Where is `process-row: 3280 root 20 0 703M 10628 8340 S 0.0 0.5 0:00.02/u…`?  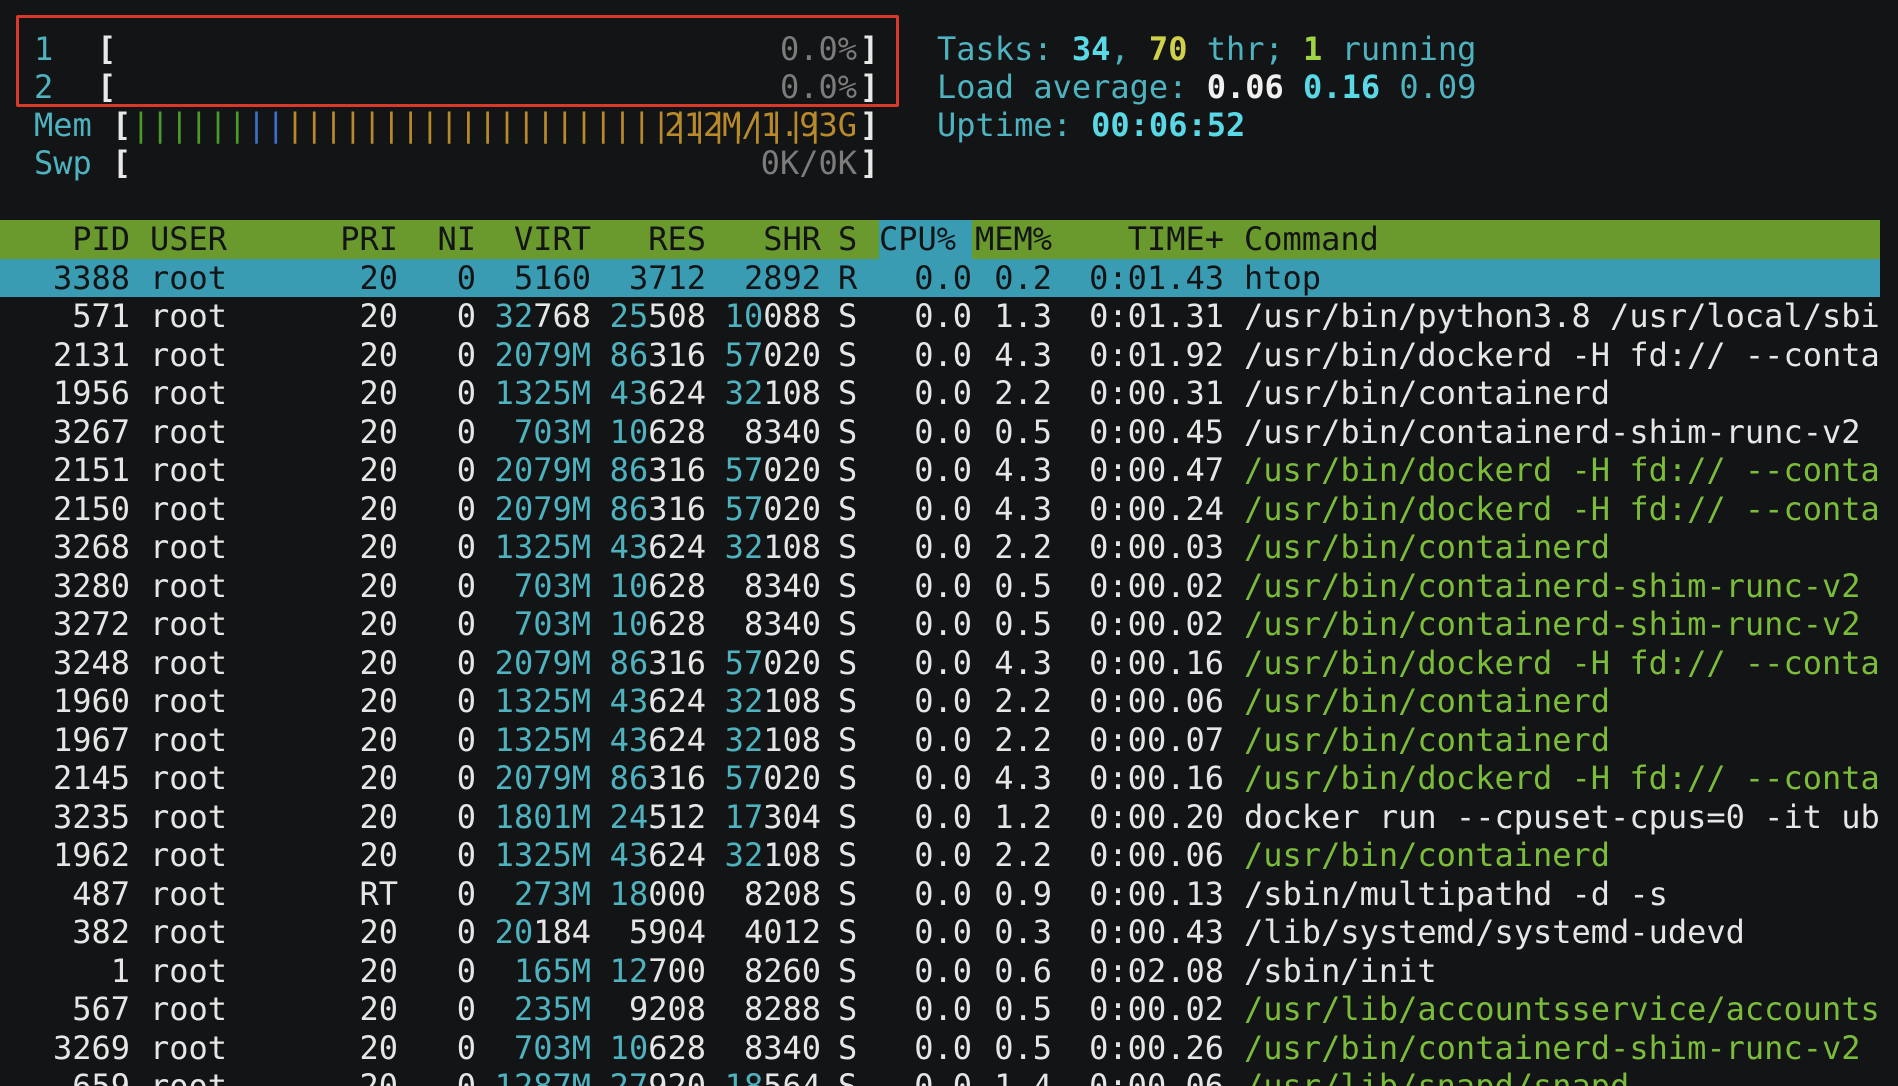
process-row: 3280 root 20 0 703M 10628 8340 S 0.0 0.5 0:00.02/u… is located at coordinates (940, 586).